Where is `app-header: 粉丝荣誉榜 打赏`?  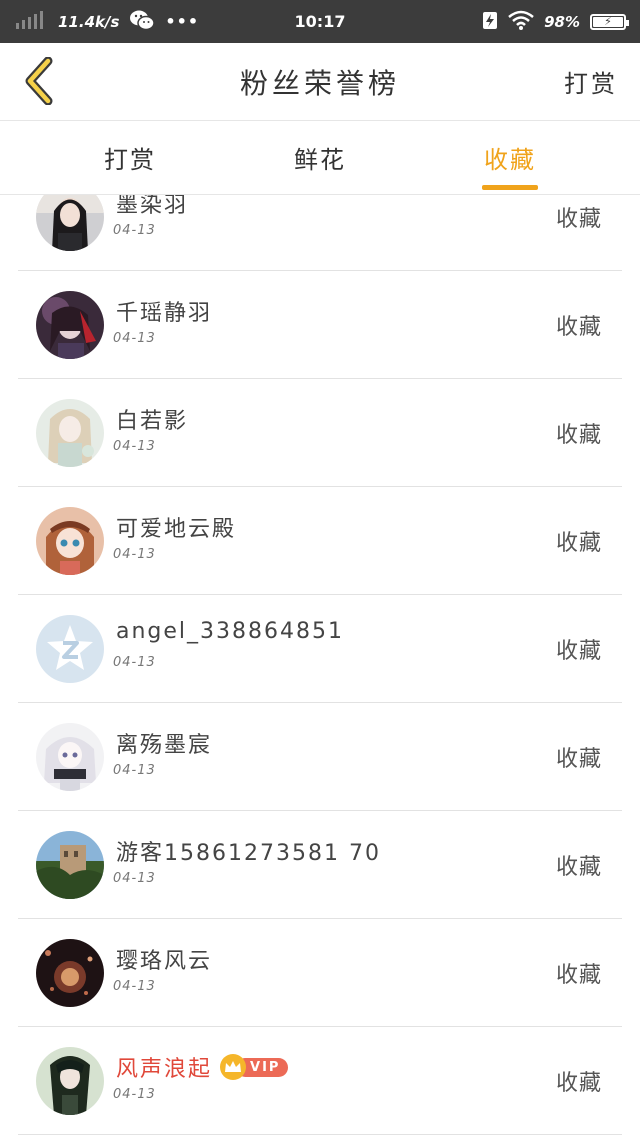
app-header: 粉丝荣誉榜 打赏 is located at coordinates (320, 82).